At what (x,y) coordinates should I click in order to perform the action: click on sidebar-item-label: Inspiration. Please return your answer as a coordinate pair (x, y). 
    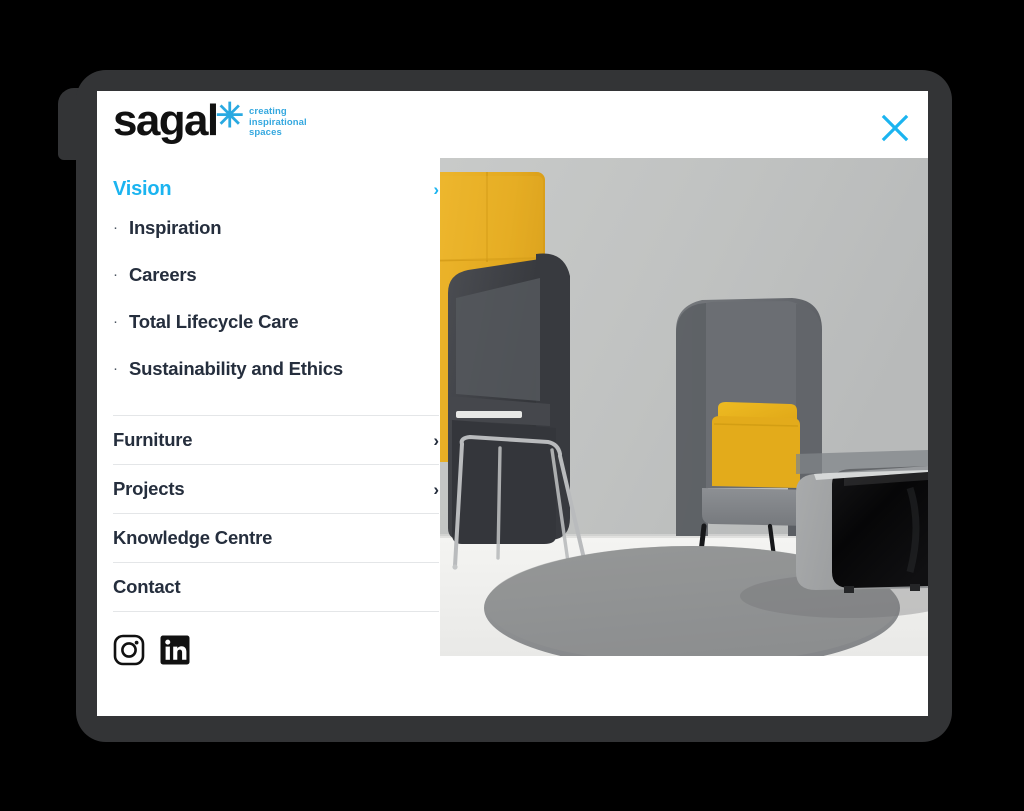
    Looking at the image, I should click on (175, 227).